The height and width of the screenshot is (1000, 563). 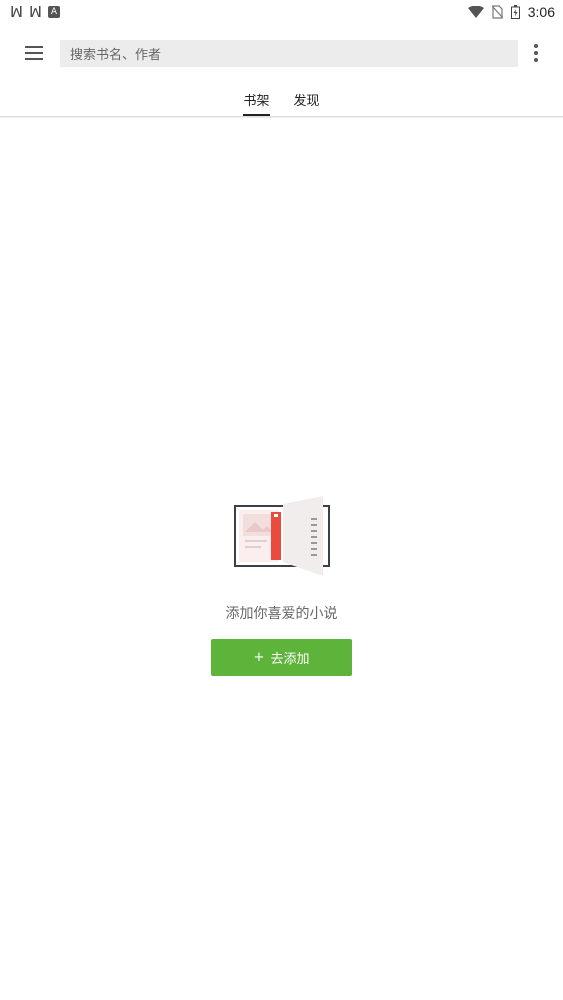 What do you see at coordinates (256, 101) in the screenshot?
I see `tab-bookshelf: 书架` at bounding box center [256, 101].